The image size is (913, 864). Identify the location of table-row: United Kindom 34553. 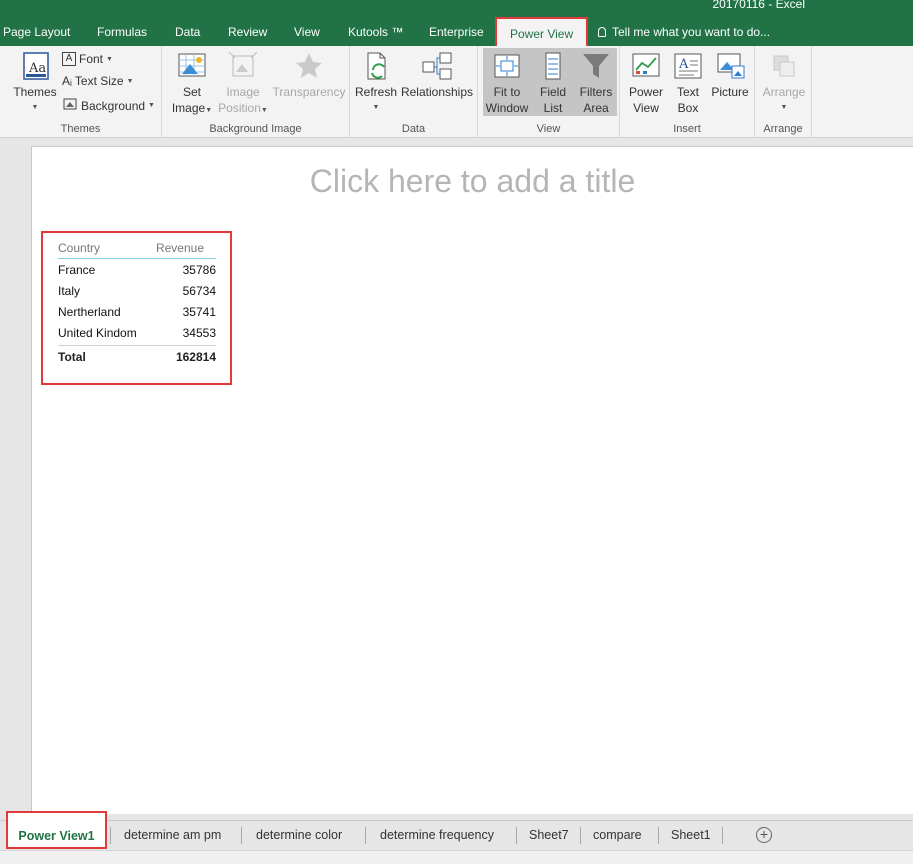
(137, 332).